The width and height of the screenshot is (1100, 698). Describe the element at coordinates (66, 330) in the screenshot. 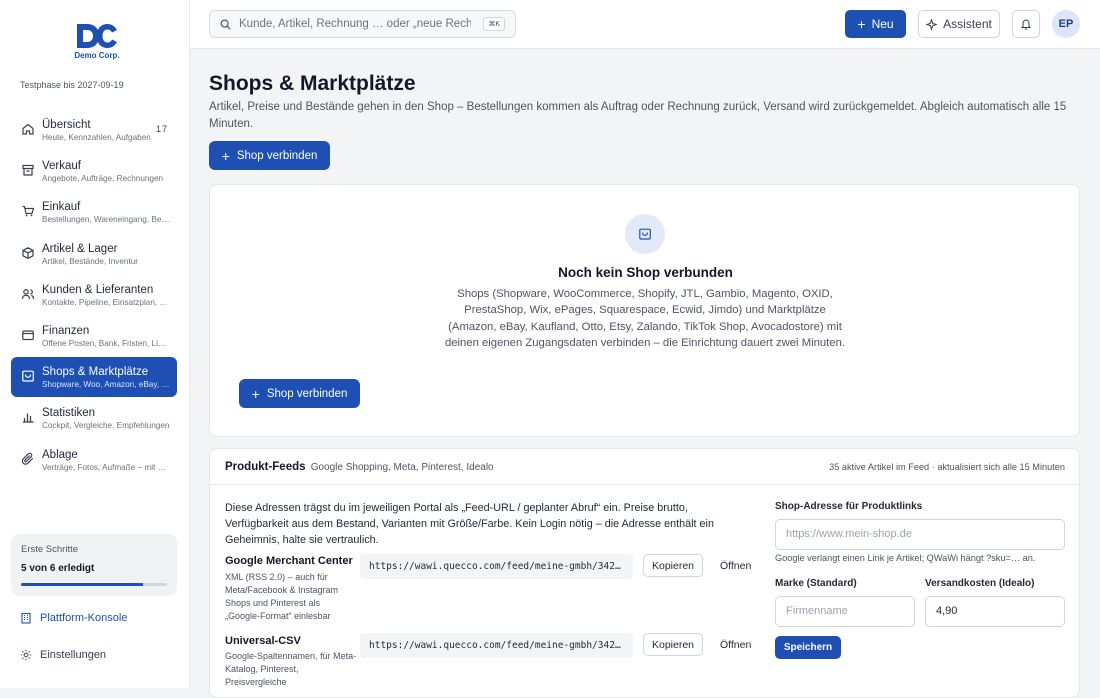

I see `sidebar-item-label: Finanzen` at that location.